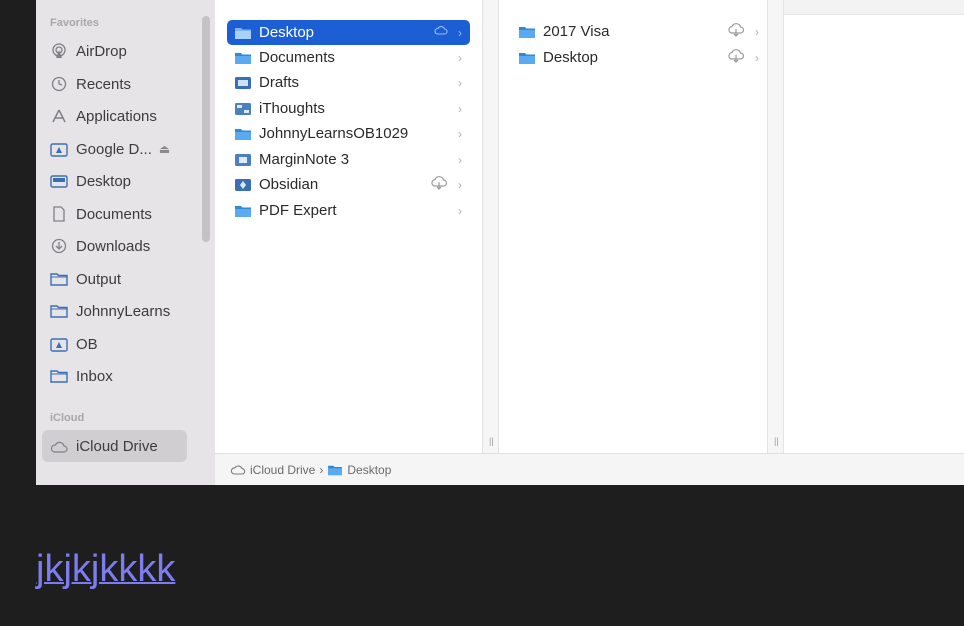 Image resolution: width=964 pixels, height=626 pixels. I want to click on list-item: PDF Expert ›, so click(348, 210).